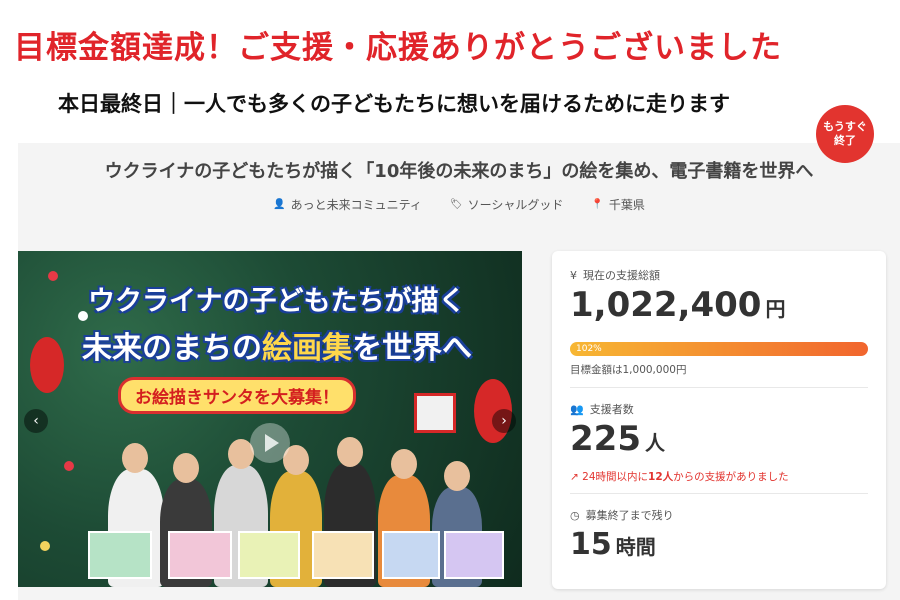  I want to click on supporters-count: 225 人, so click(617, 439).